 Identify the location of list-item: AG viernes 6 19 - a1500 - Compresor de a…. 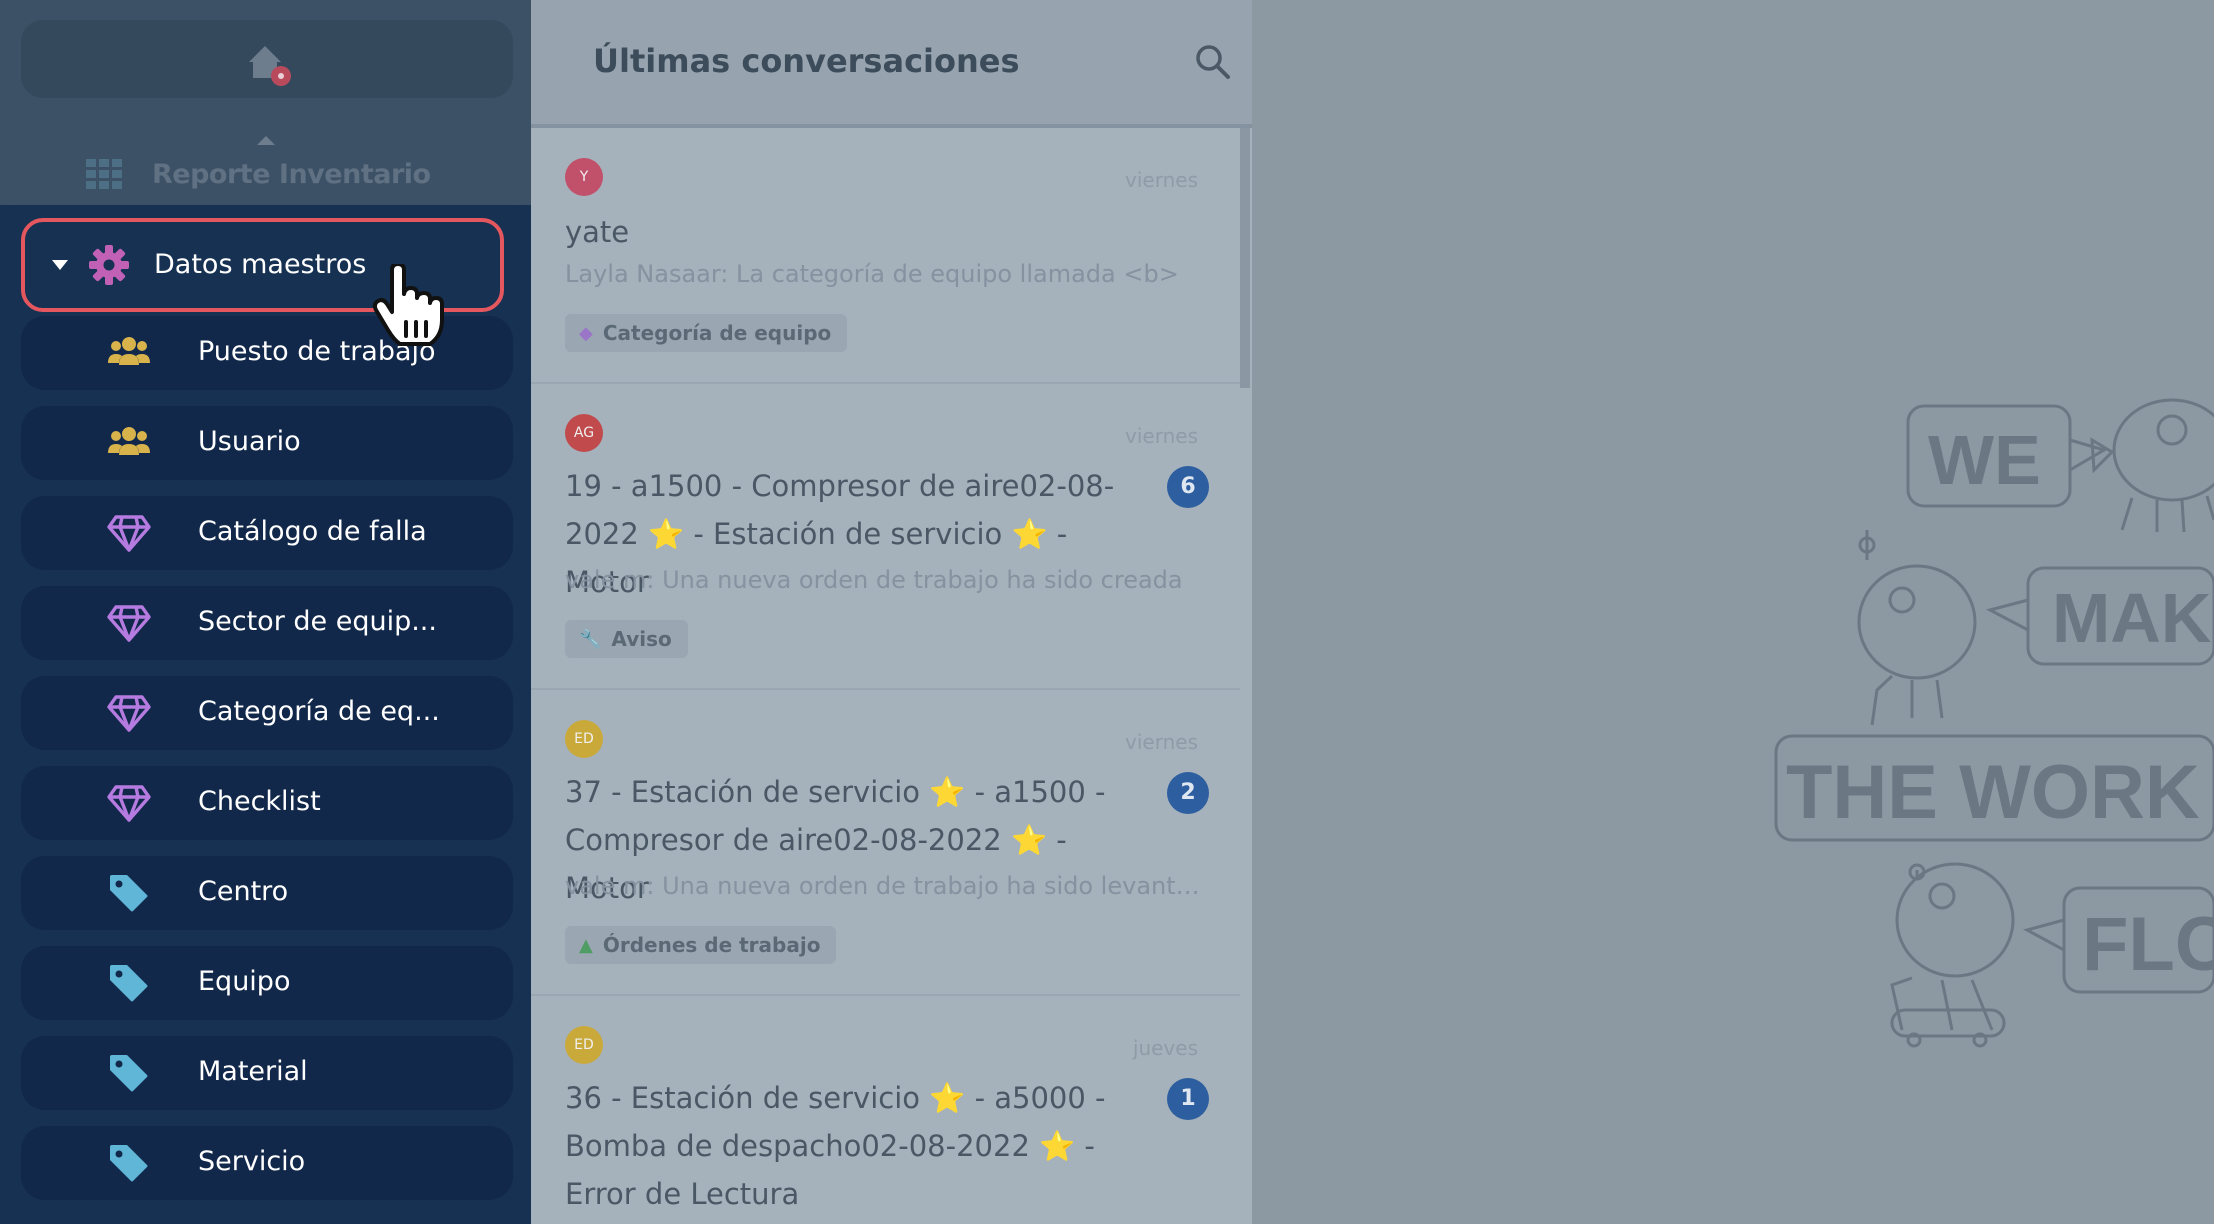
(885, 538).